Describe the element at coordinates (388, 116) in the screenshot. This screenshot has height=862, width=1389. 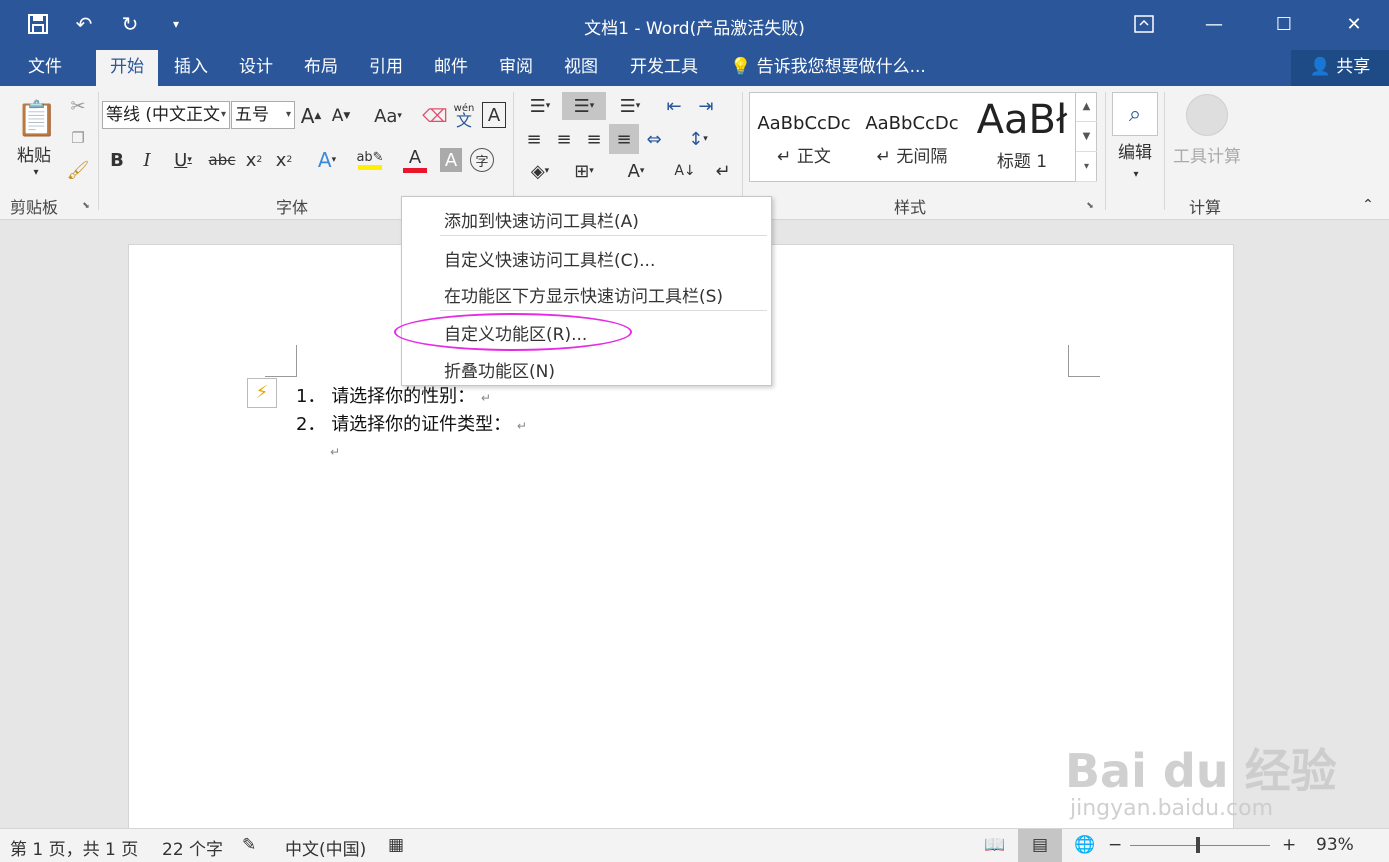
I see `change-case-button: Aa ▾` at that location.